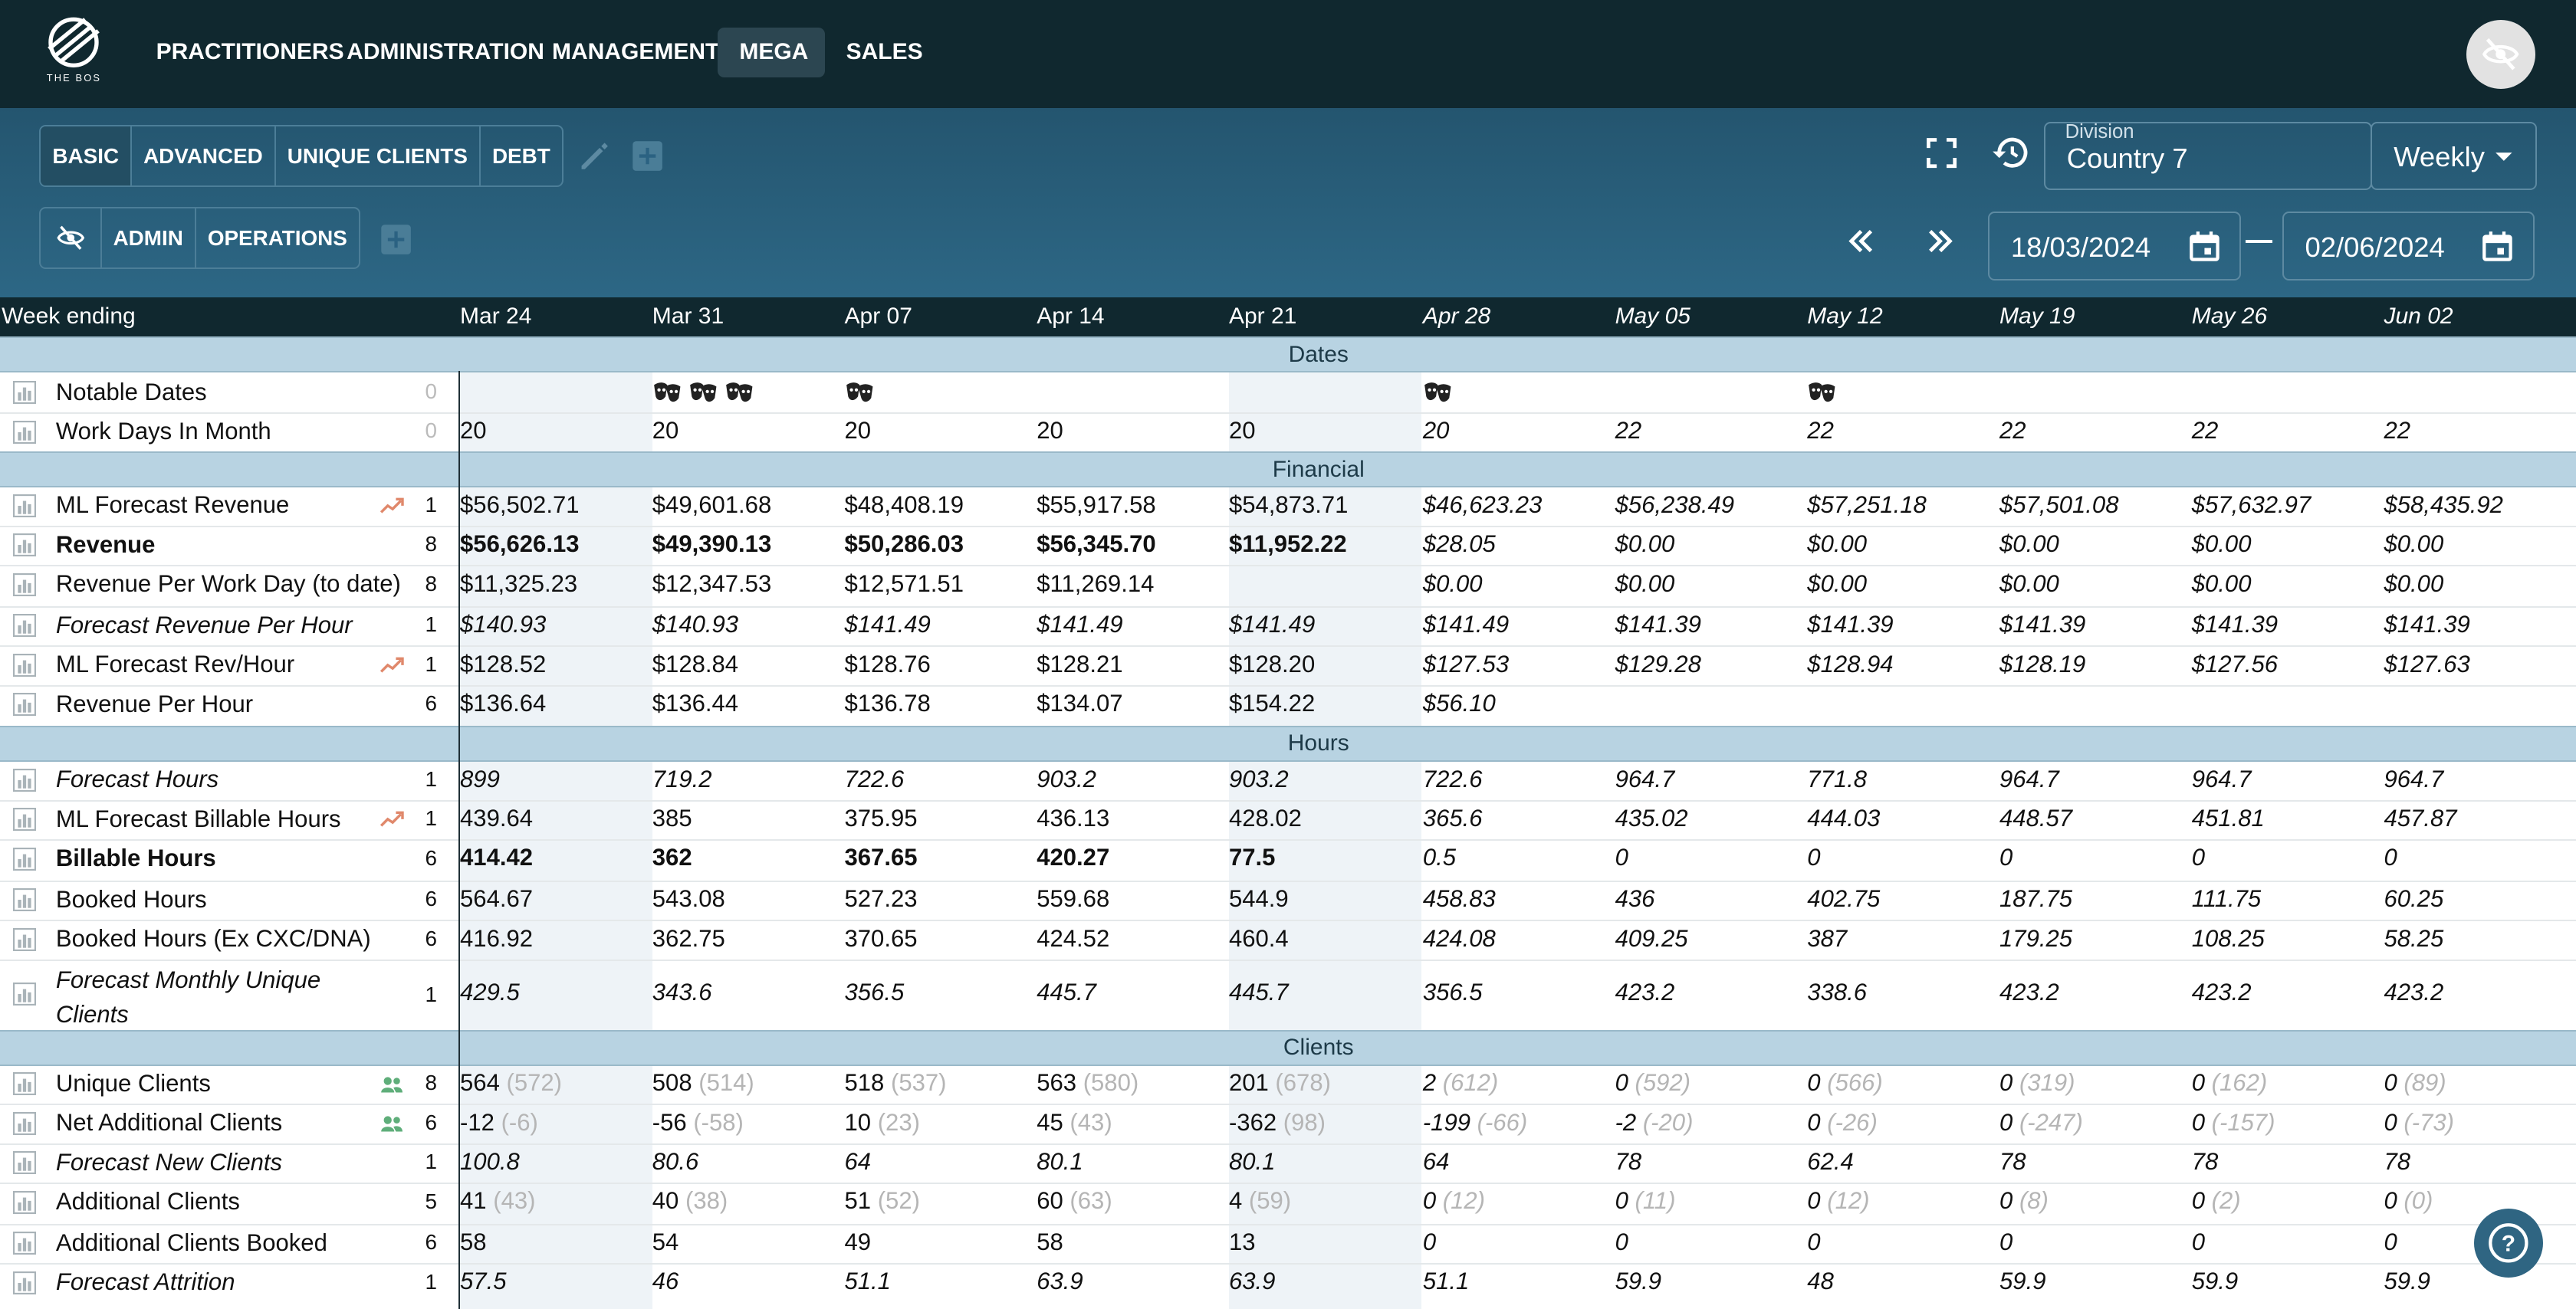 The width and height of the screenshot is (2576, 1309). I want to click on table-cell: 448.57, so click(2036, 818).